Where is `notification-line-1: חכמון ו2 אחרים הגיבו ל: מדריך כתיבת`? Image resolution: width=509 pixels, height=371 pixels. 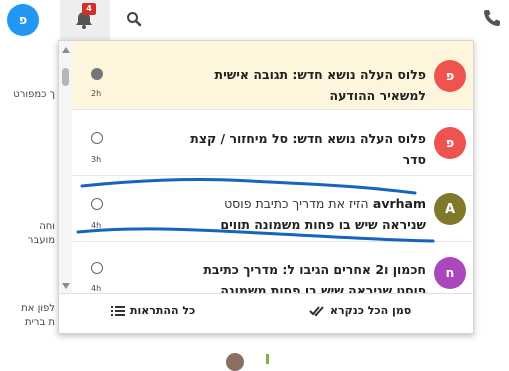 notification-line-1: חכמון ו2 אחרים הגיבו ל: מדריך כתיבת is located at coordinates (314, 269).